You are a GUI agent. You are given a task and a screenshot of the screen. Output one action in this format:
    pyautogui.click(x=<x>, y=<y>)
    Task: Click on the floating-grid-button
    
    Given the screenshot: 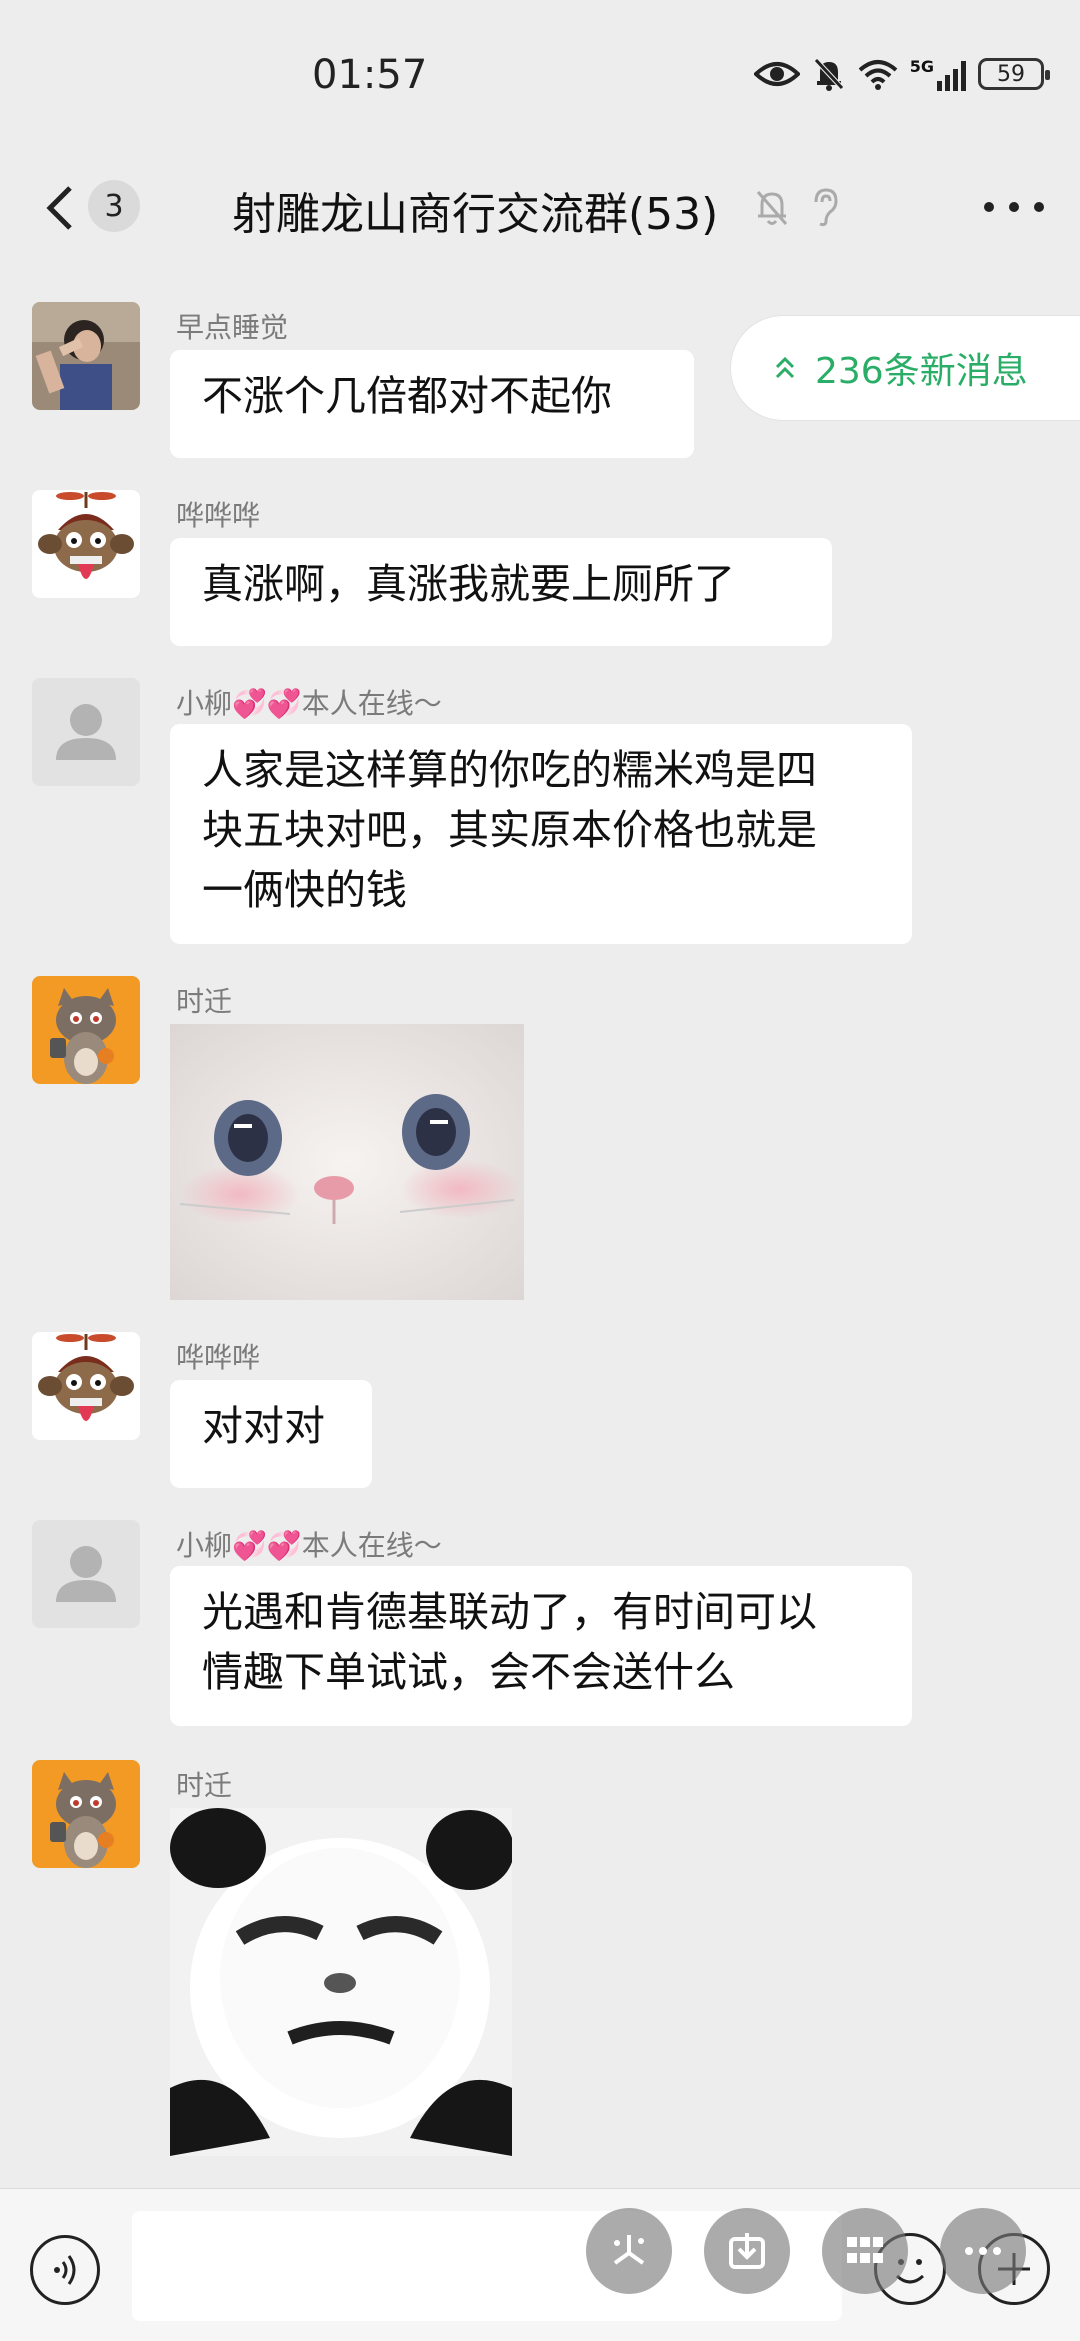 What is the action you would take?
    pyautogui.click(x=865, y=2251)
    